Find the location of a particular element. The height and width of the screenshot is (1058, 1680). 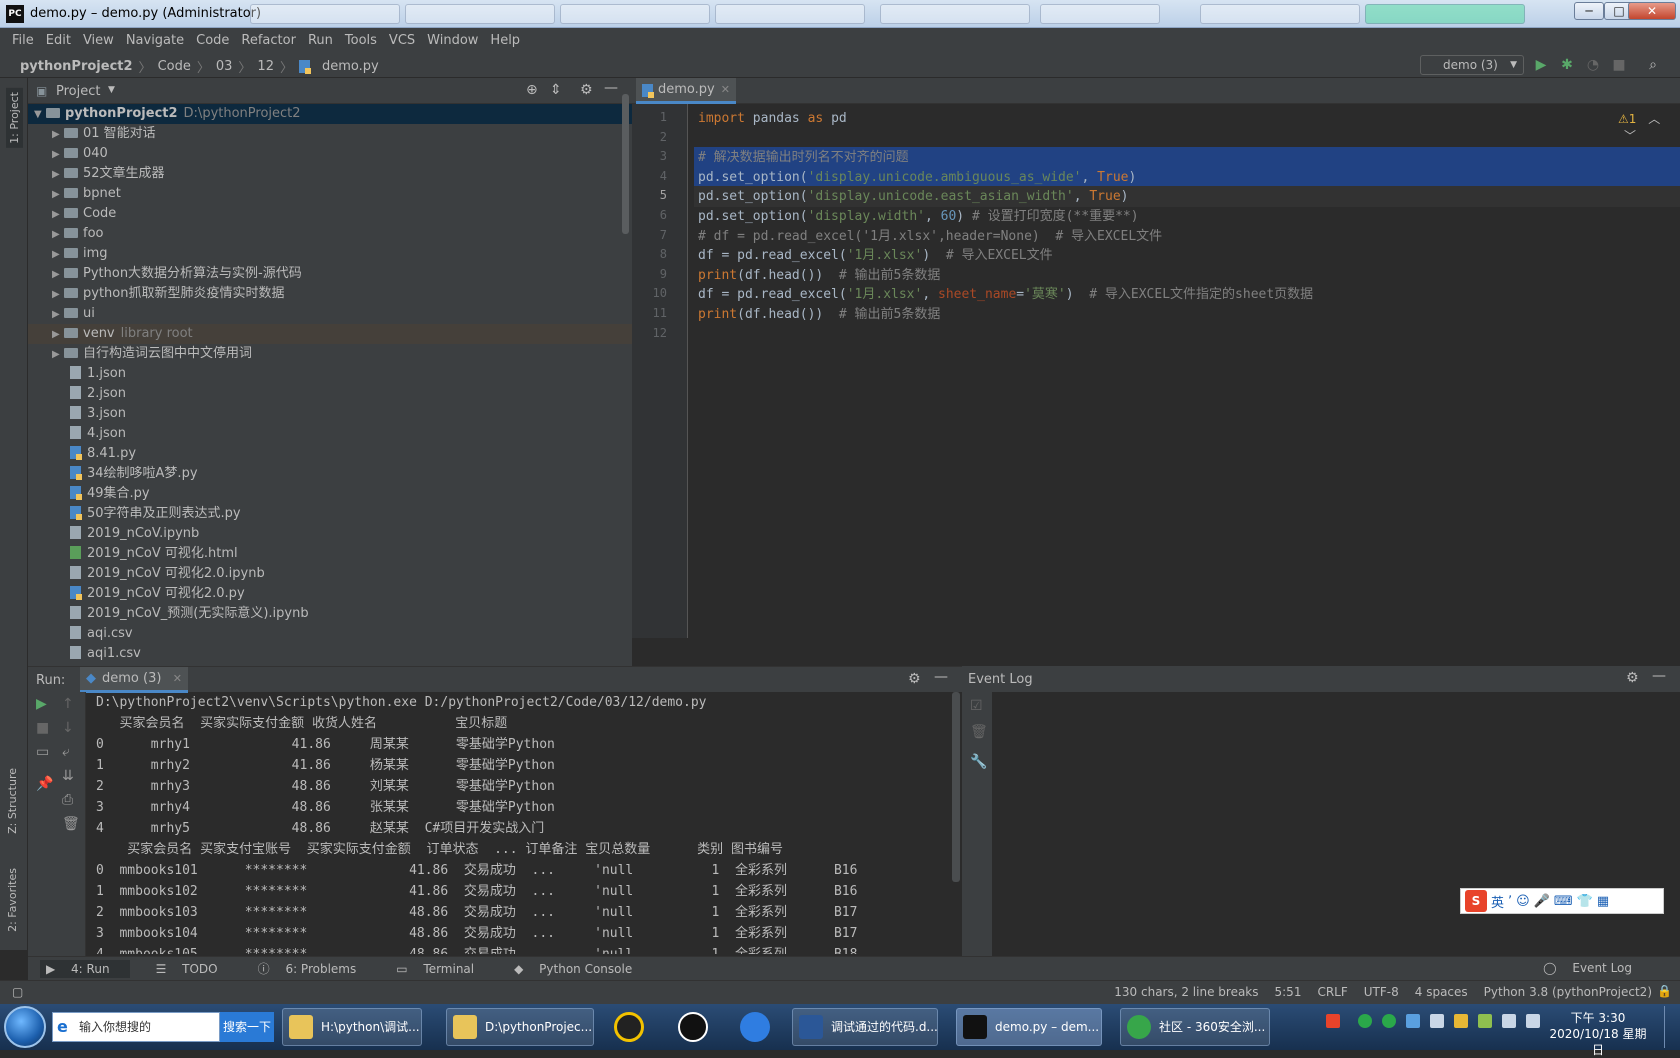

breadcrumb-item: Code is located at coordinates (174, 66).